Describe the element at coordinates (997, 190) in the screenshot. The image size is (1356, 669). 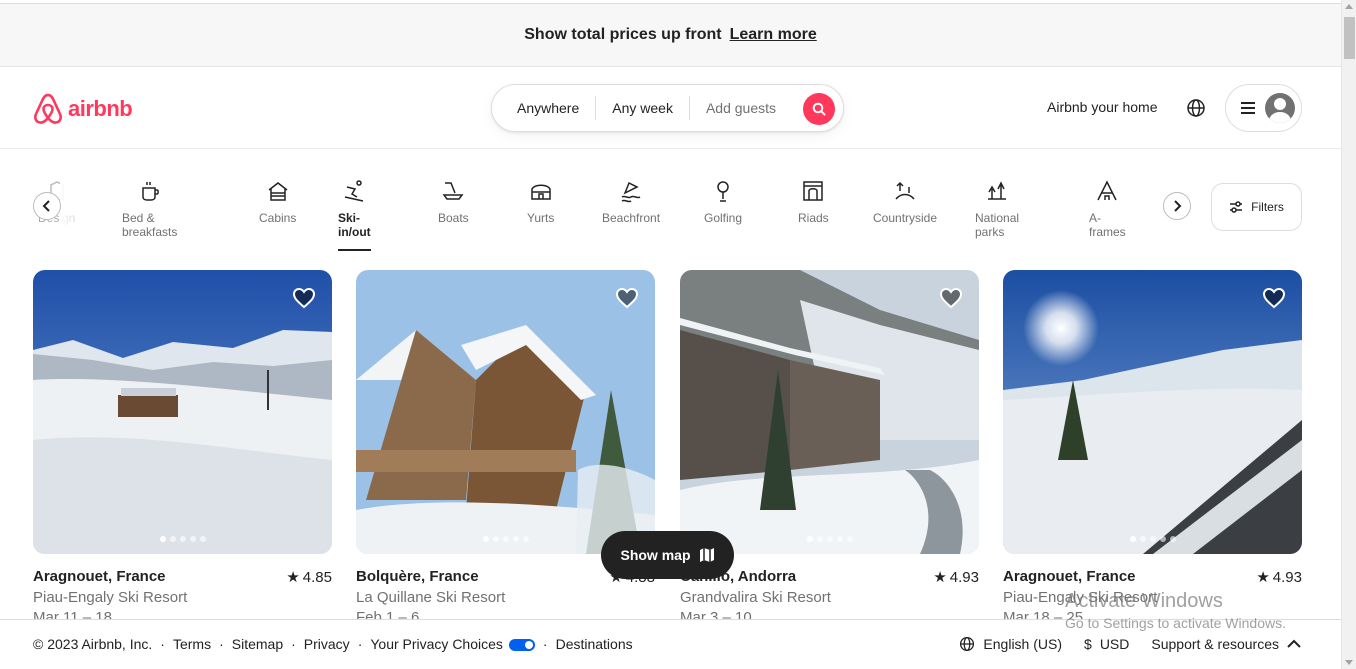
I see `national-park-icon` at that location.